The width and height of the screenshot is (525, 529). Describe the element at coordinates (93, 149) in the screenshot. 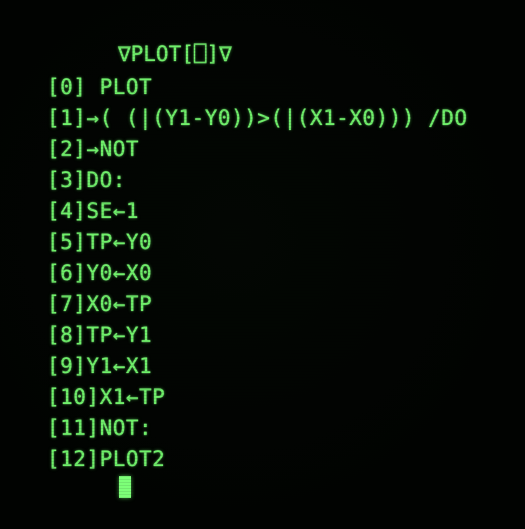

I see `code-line-2: [2]→NOT` at that location.